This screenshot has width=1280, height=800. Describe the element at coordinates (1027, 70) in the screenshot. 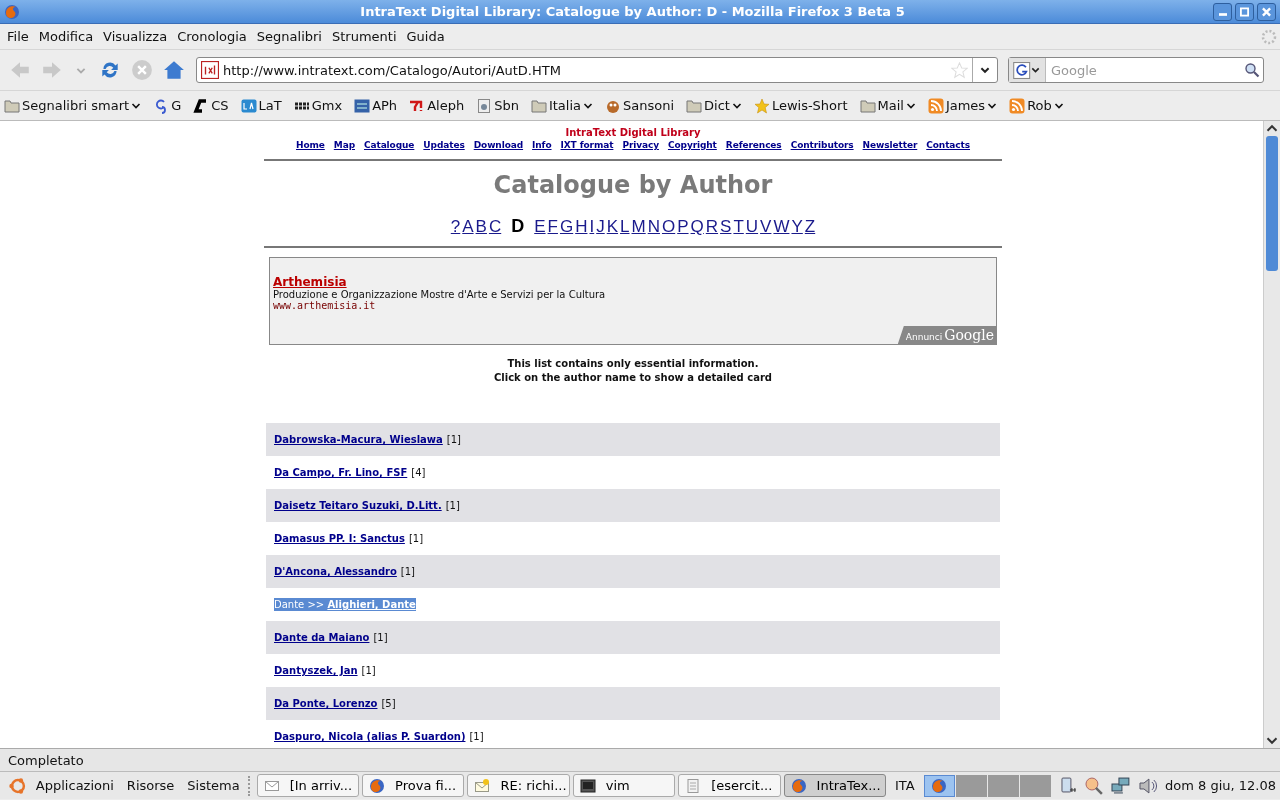

I see `search-engine-button` at that location.